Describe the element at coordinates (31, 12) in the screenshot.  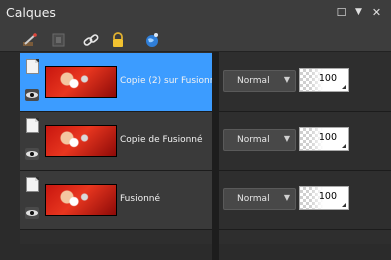
I see `panel-title: Calques` at that location.